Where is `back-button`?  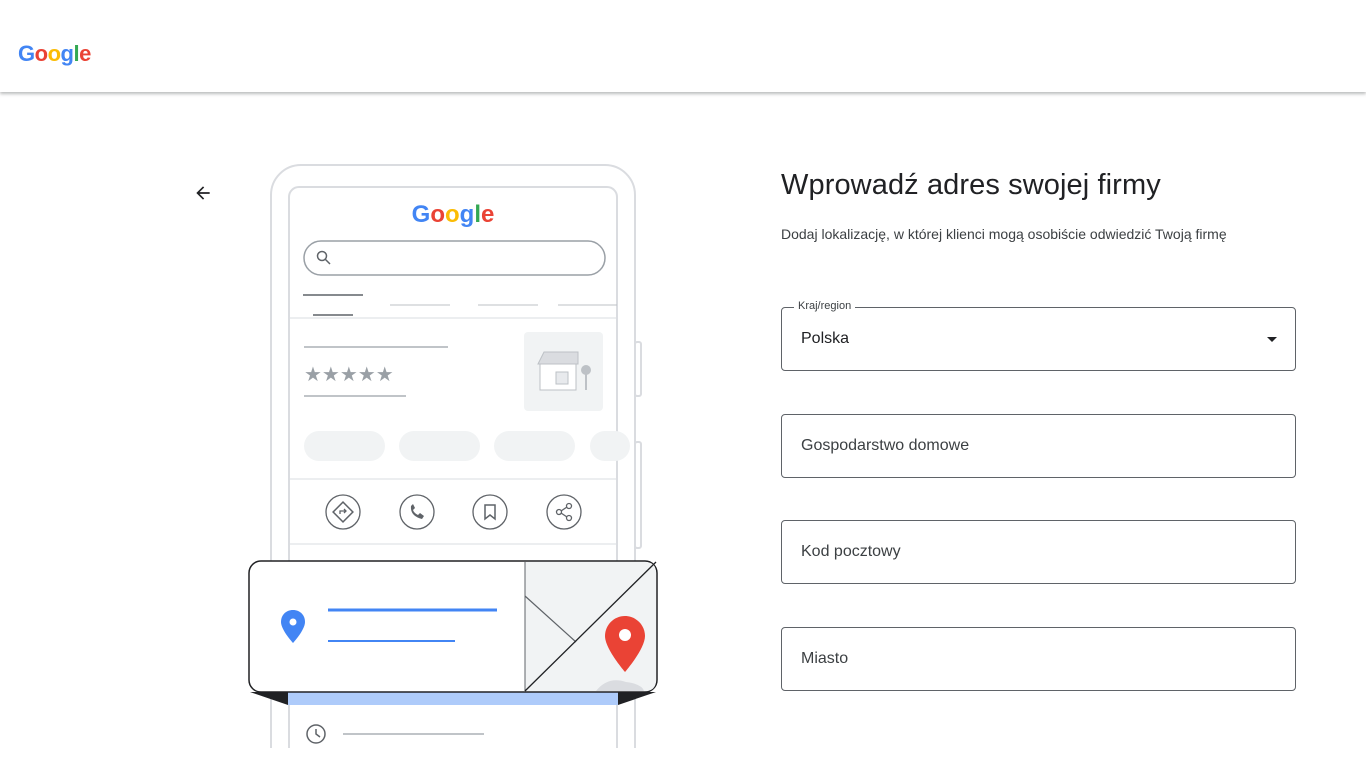
back-button is located at coordinates (203, 193).